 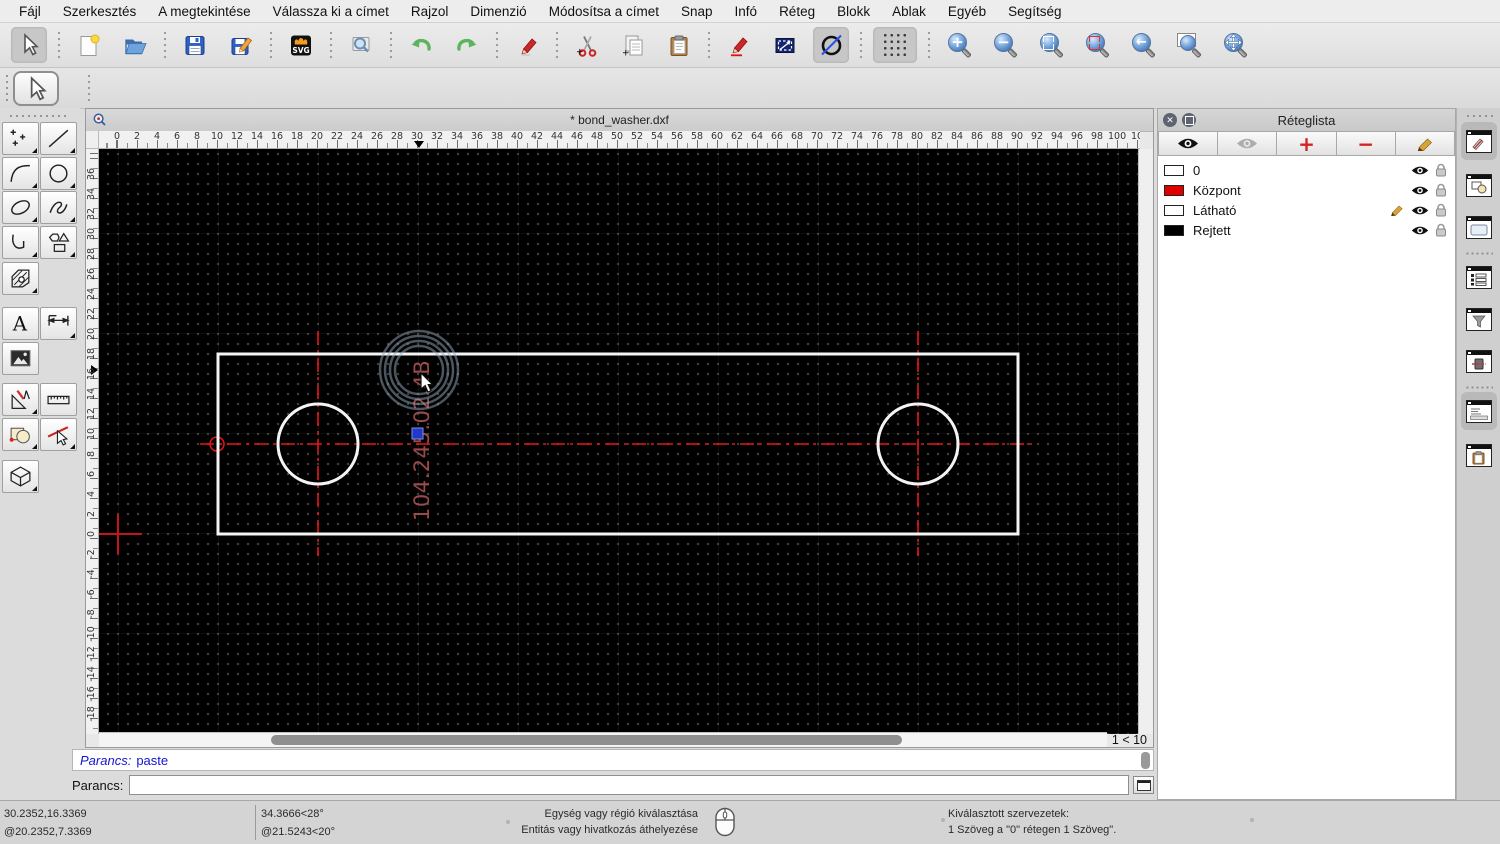 What do you see at coordinates (633, 45) in the screenshot?
I see `copy-button: +` at bounding box center [633, 45].